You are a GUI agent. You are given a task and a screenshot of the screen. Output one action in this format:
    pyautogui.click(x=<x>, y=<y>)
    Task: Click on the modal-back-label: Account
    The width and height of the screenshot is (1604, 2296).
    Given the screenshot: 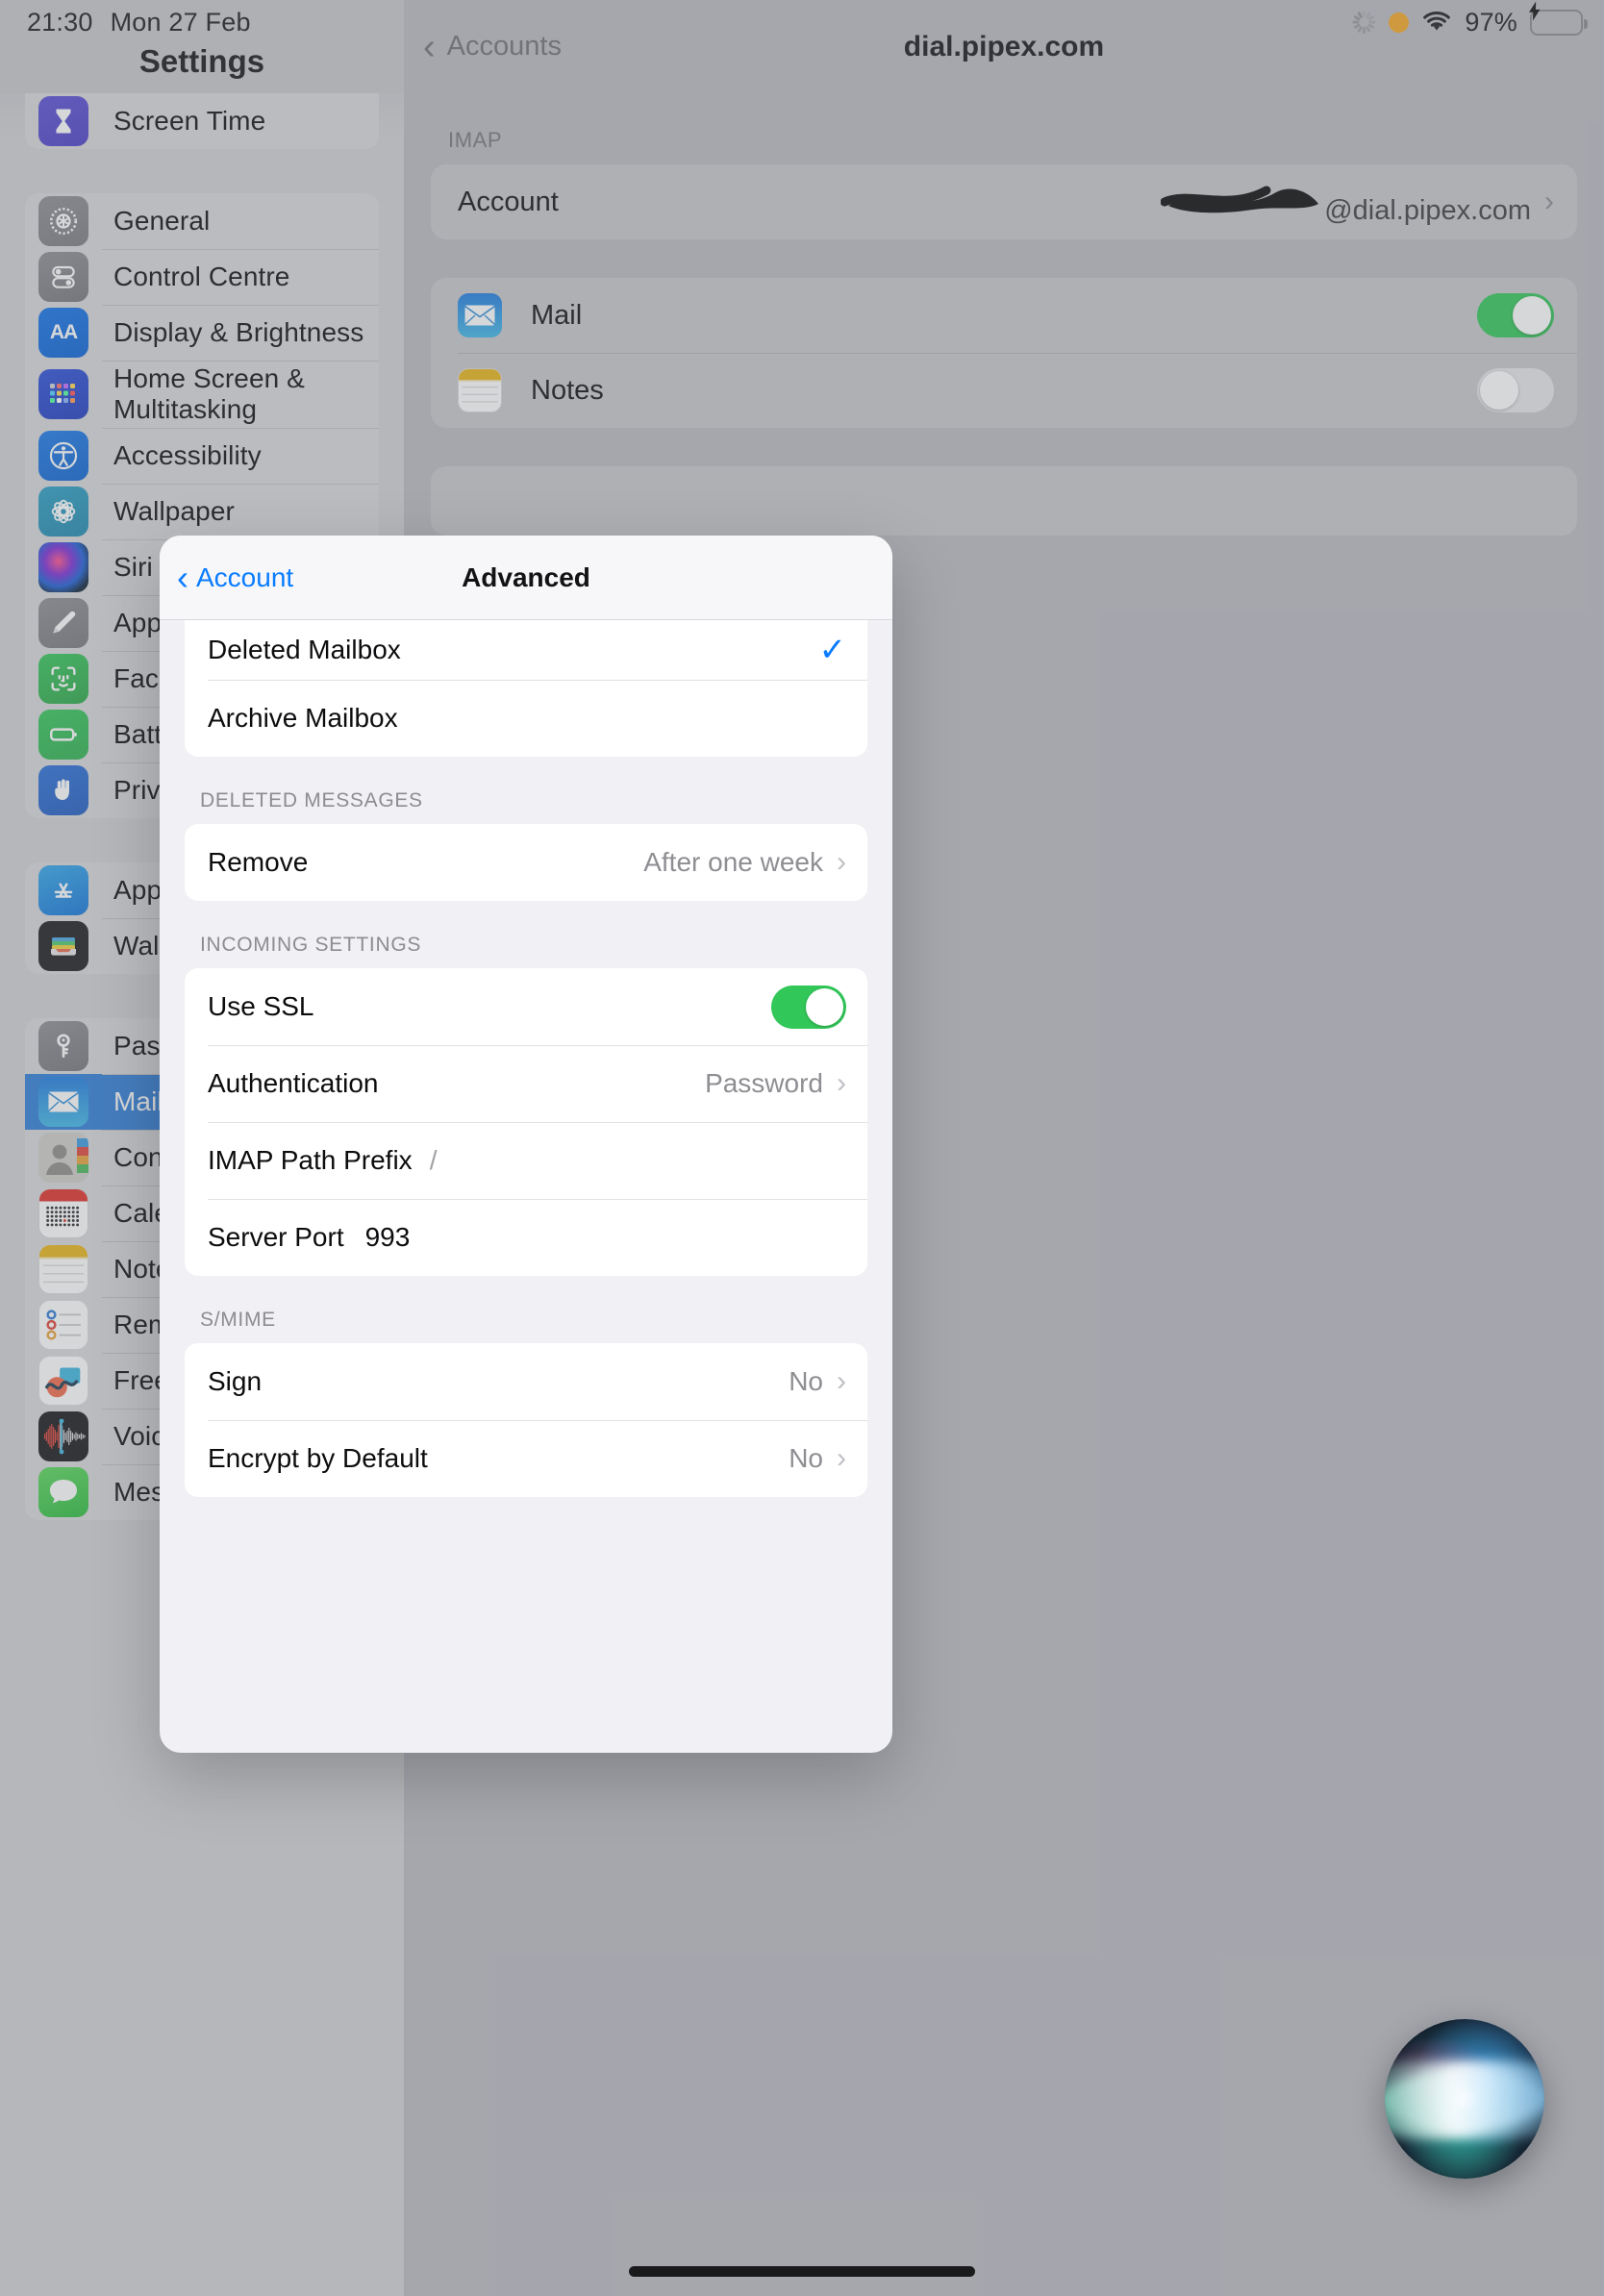 What is the action you would take?
    pyautogui.click(x=245, y=577)
    